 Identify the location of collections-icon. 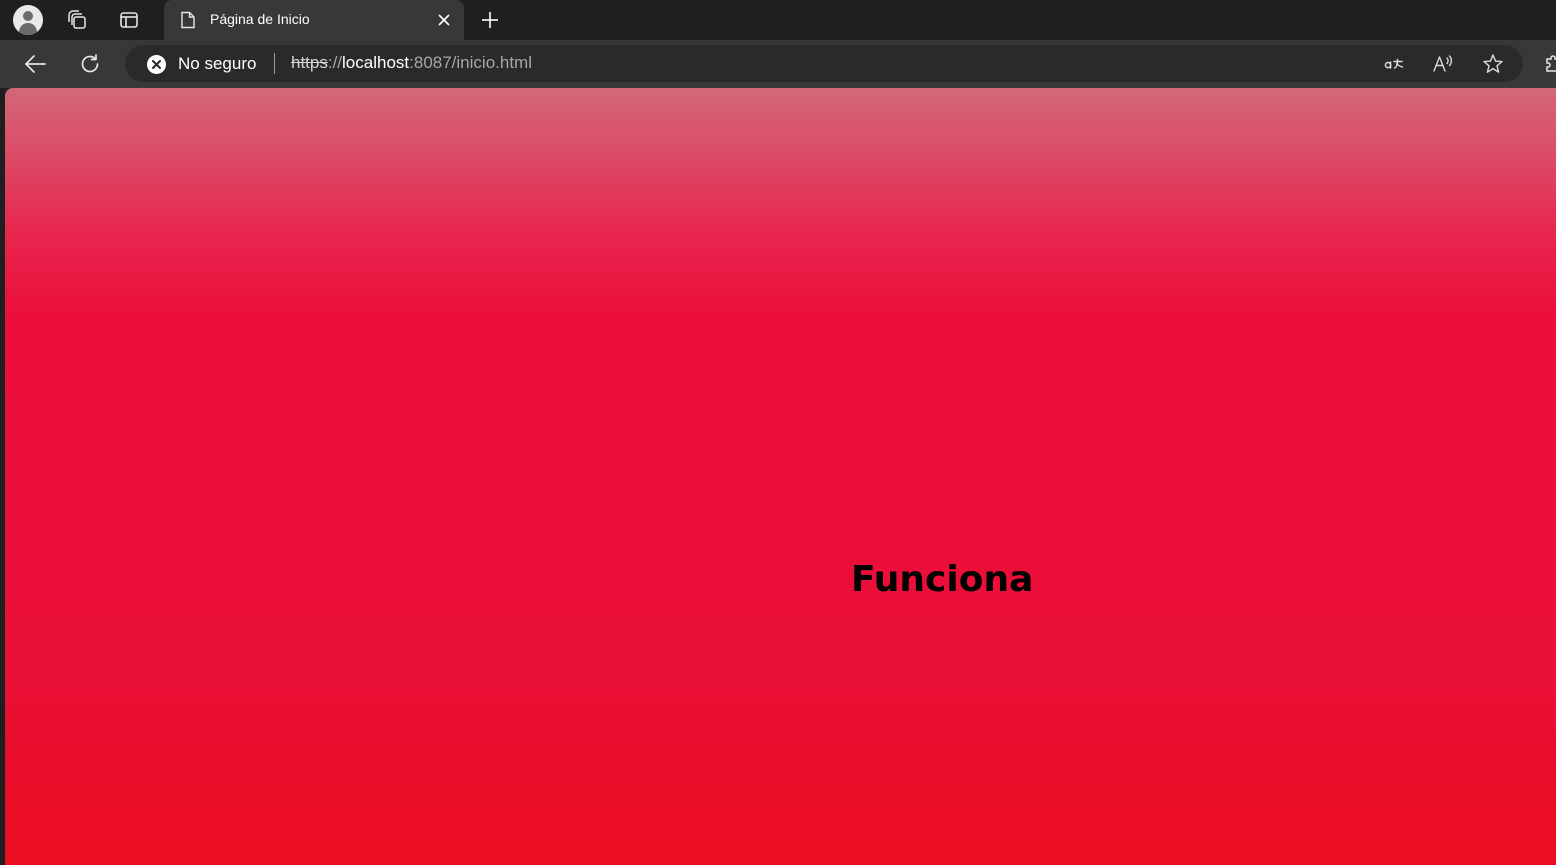
(77, 19).